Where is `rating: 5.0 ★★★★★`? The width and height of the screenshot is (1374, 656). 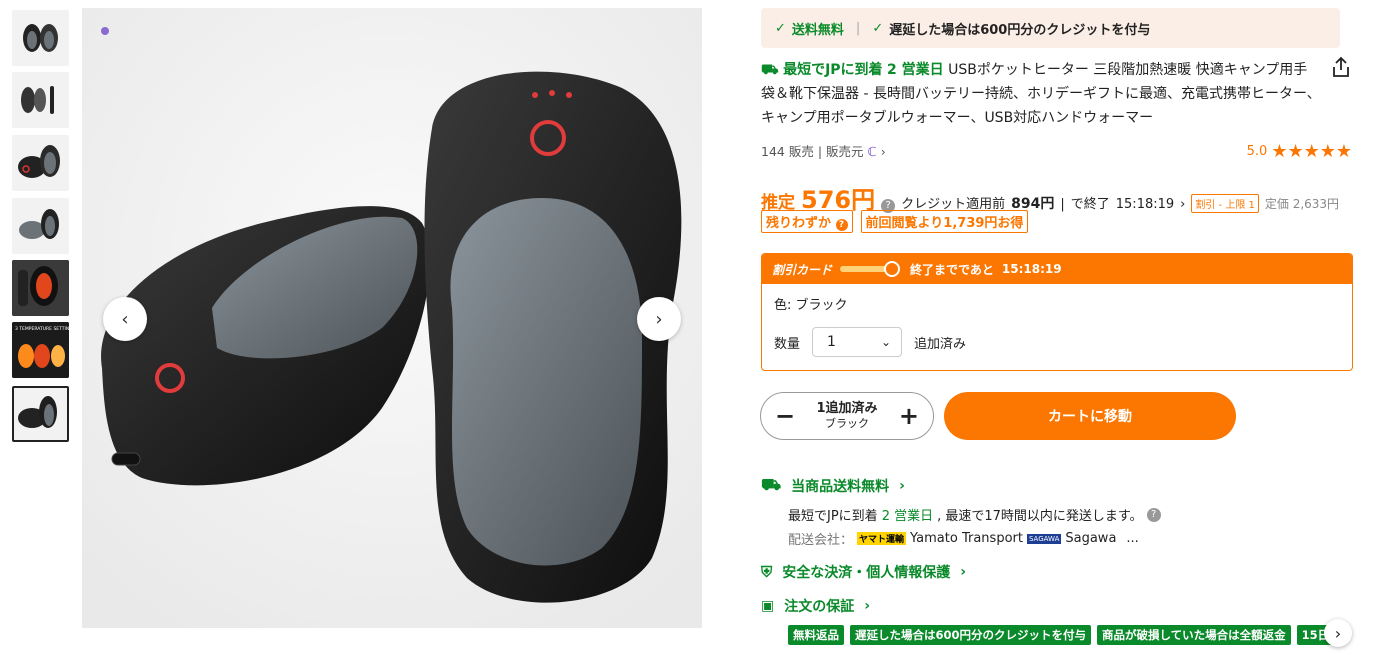 rating: 5.0 ★★★★★ is located at coordinates (1299, 151).